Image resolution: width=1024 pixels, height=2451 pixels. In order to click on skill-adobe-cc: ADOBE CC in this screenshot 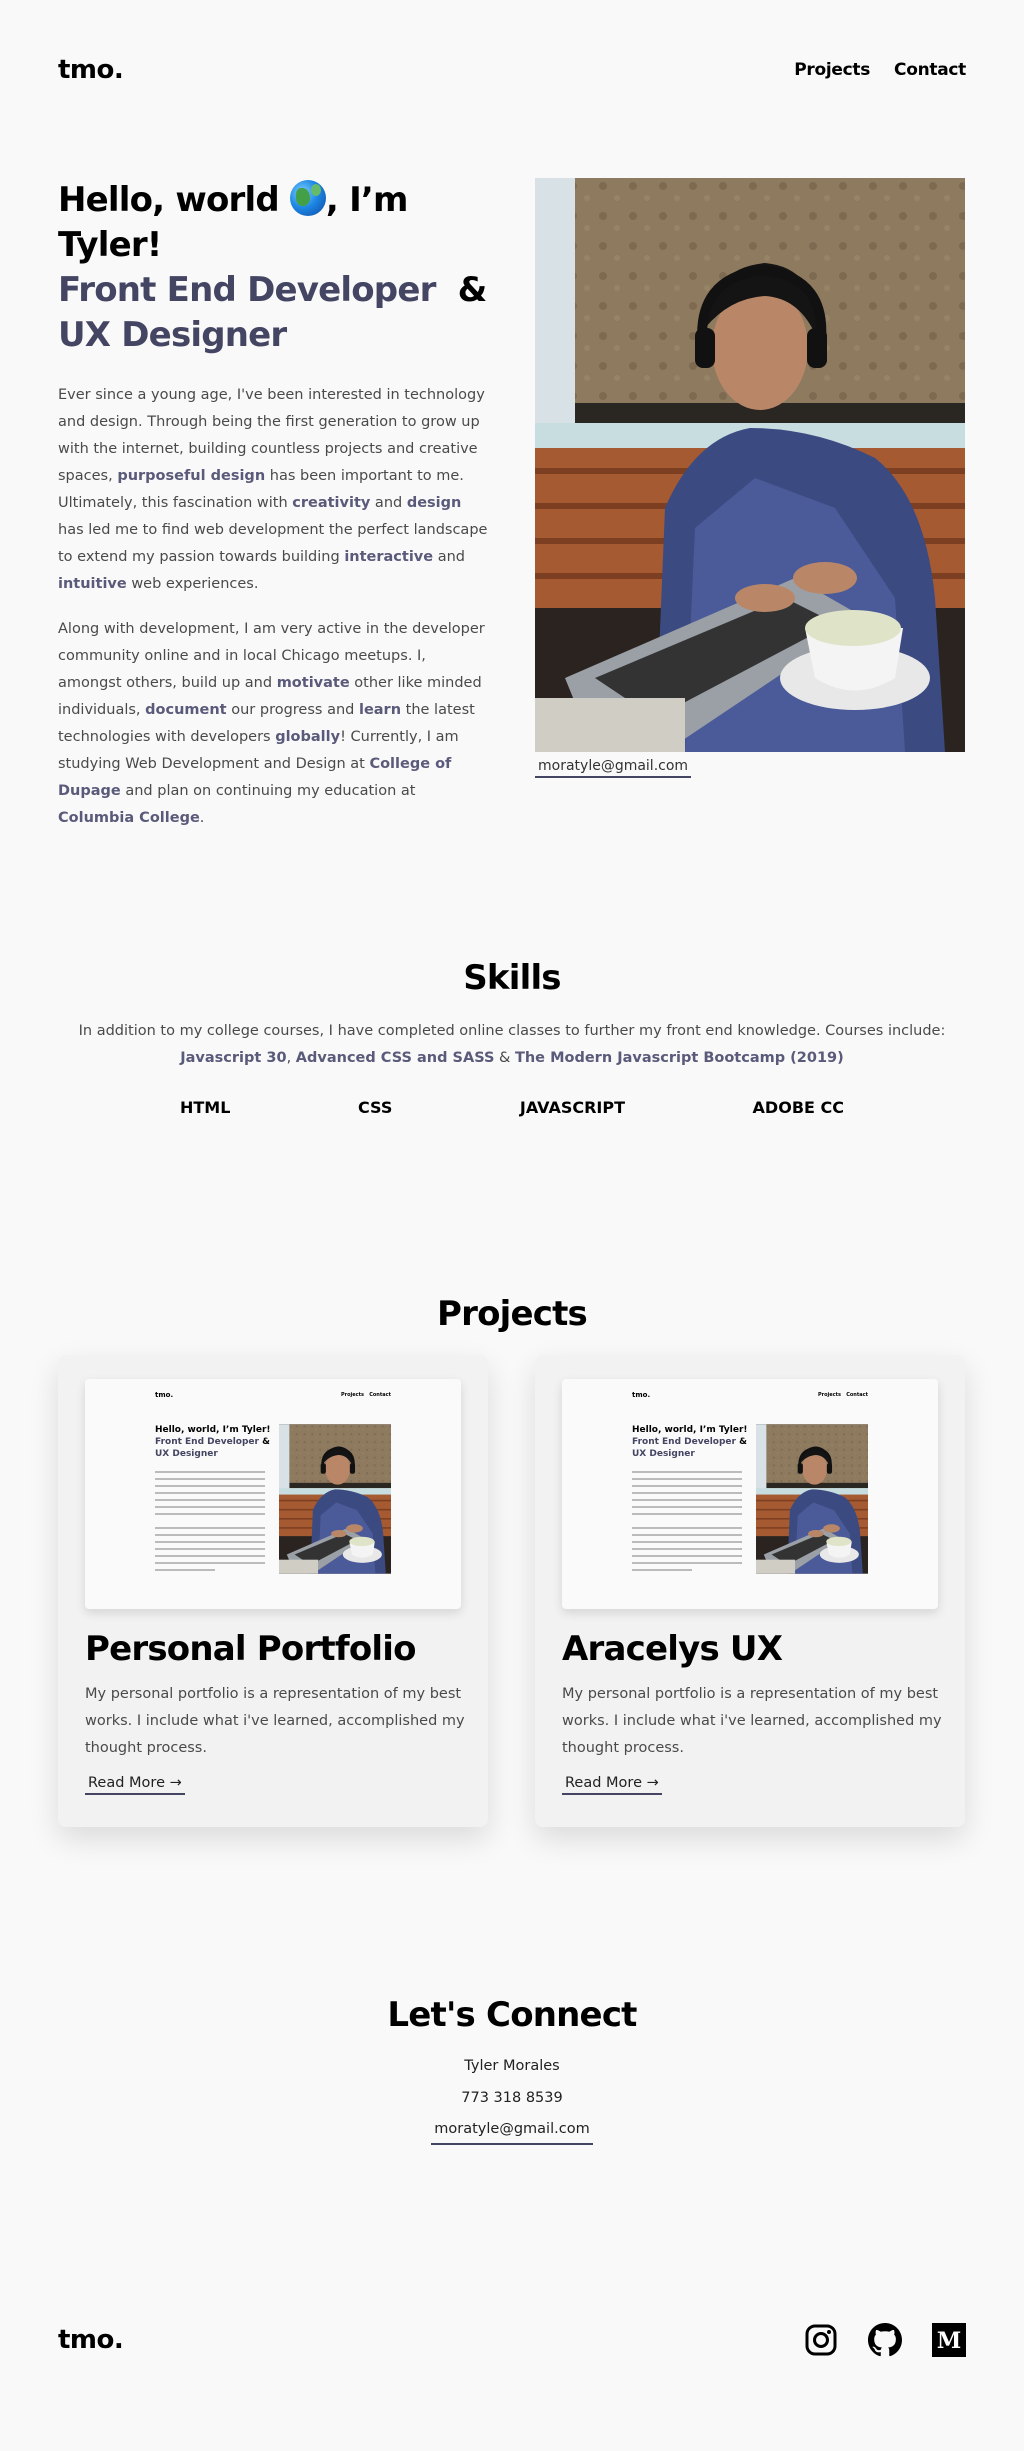, I will do `click(798, 1107)`.